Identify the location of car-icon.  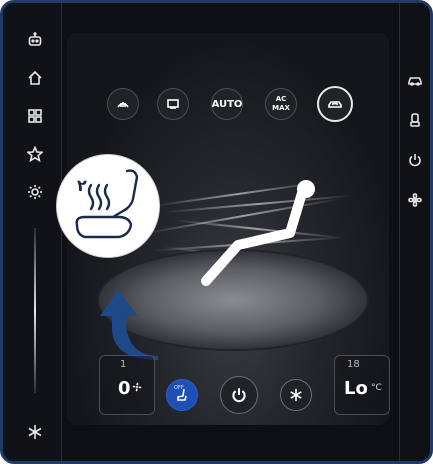
(415, 80).